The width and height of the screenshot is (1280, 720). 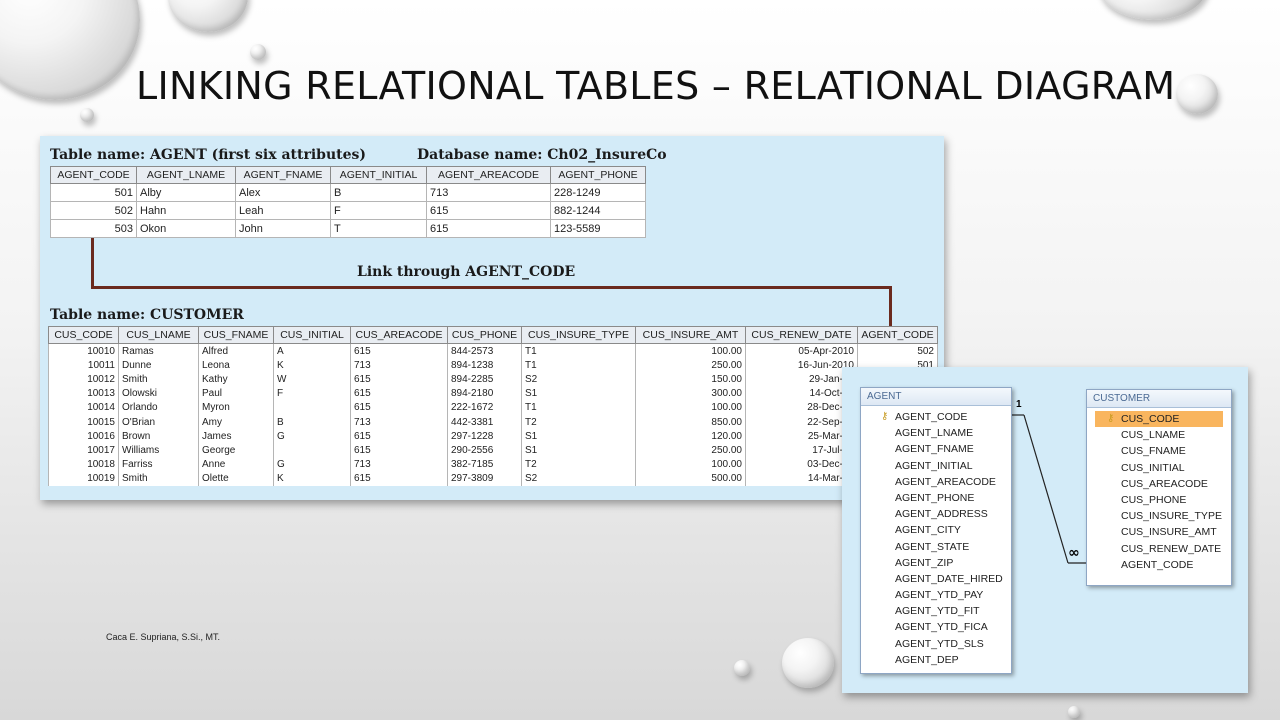 What do you see at coordinates (1153, 467) in the screenshot?
I see `field-label: CUS_INITIAL` at bounding box center [1153, 467].